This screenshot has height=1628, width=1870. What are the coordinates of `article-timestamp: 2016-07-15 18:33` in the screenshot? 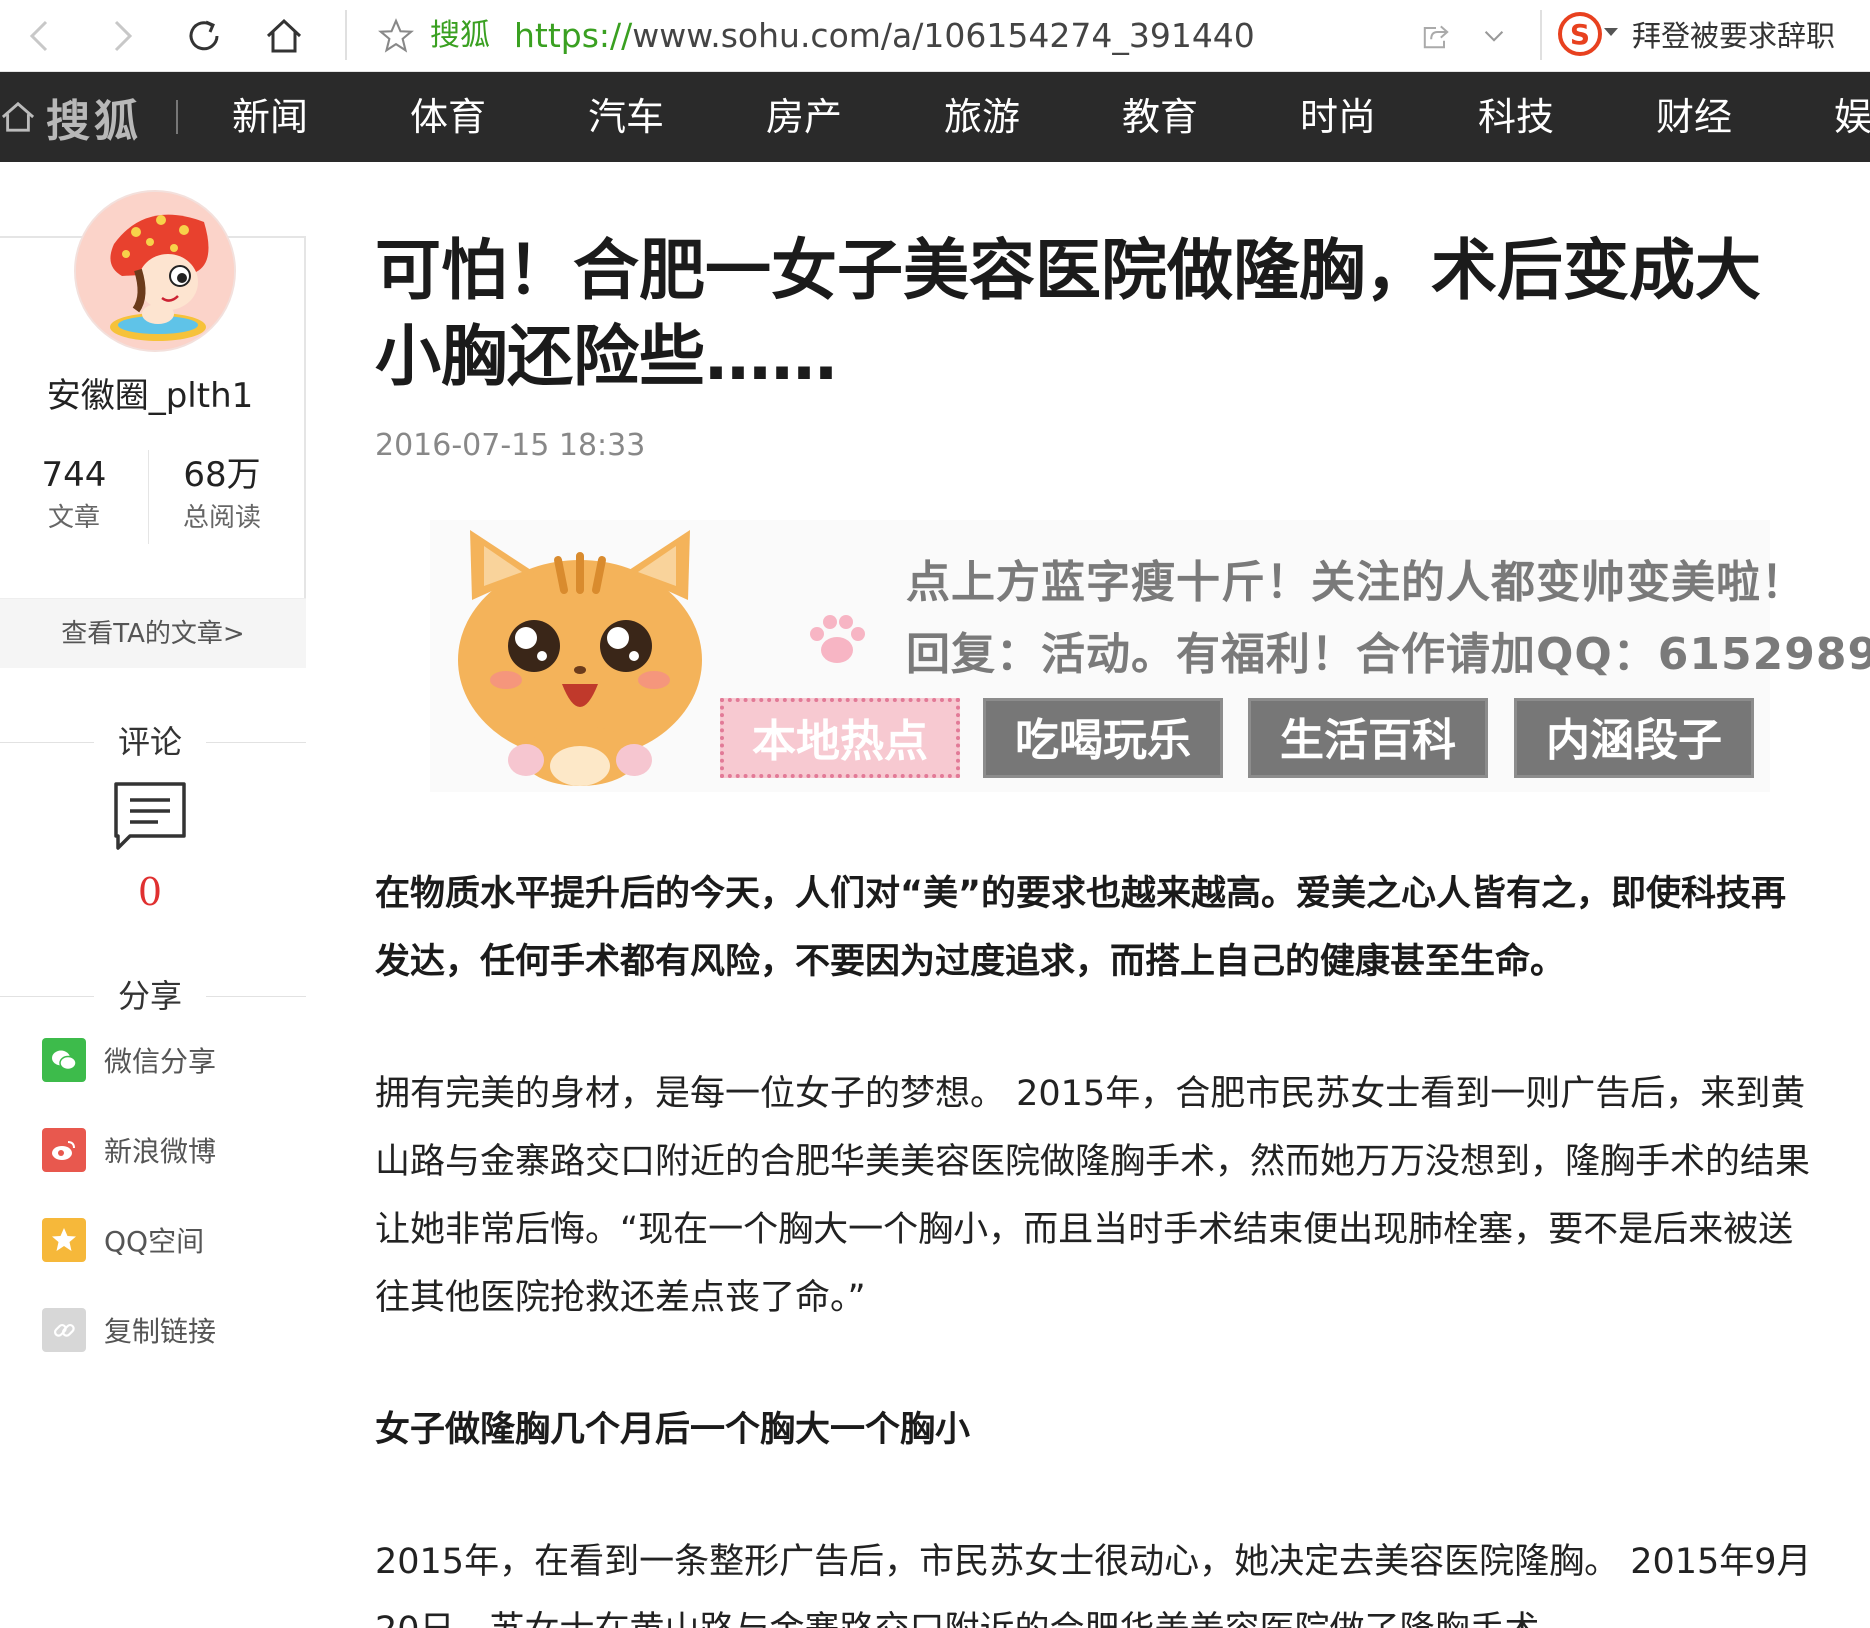 It's located at (510, 445).